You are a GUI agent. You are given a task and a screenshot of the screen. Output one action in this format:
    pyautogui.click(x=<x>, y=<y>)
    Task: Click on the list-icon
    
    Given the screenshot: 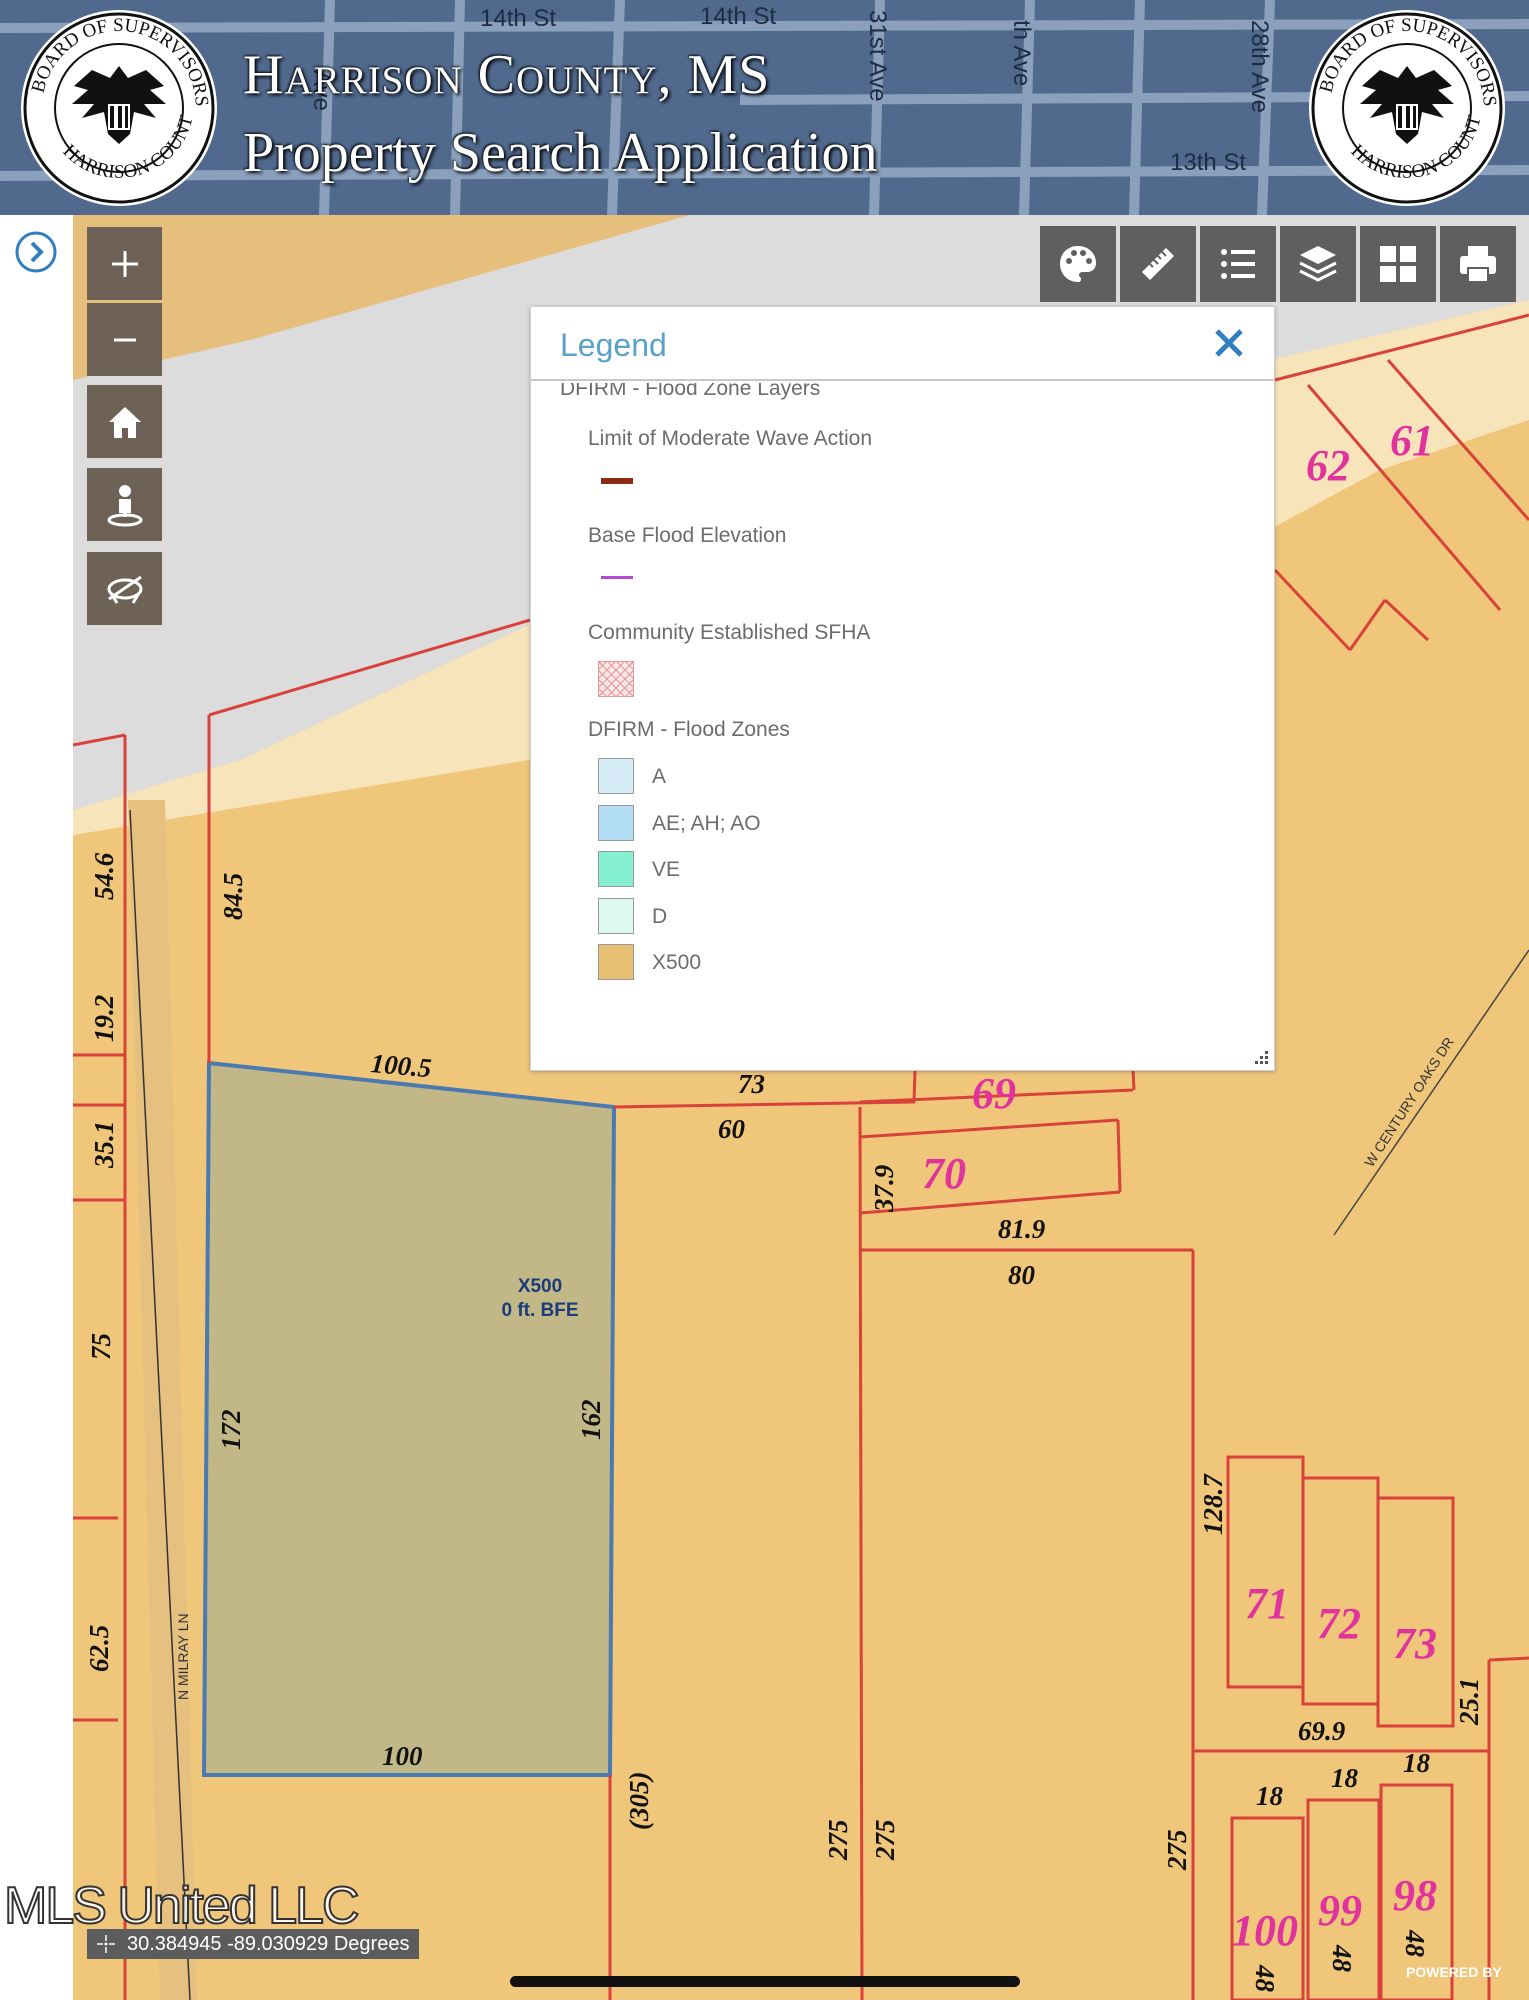 What is the action you would take?
    pyautogui.click(x=1238, y=264)
    